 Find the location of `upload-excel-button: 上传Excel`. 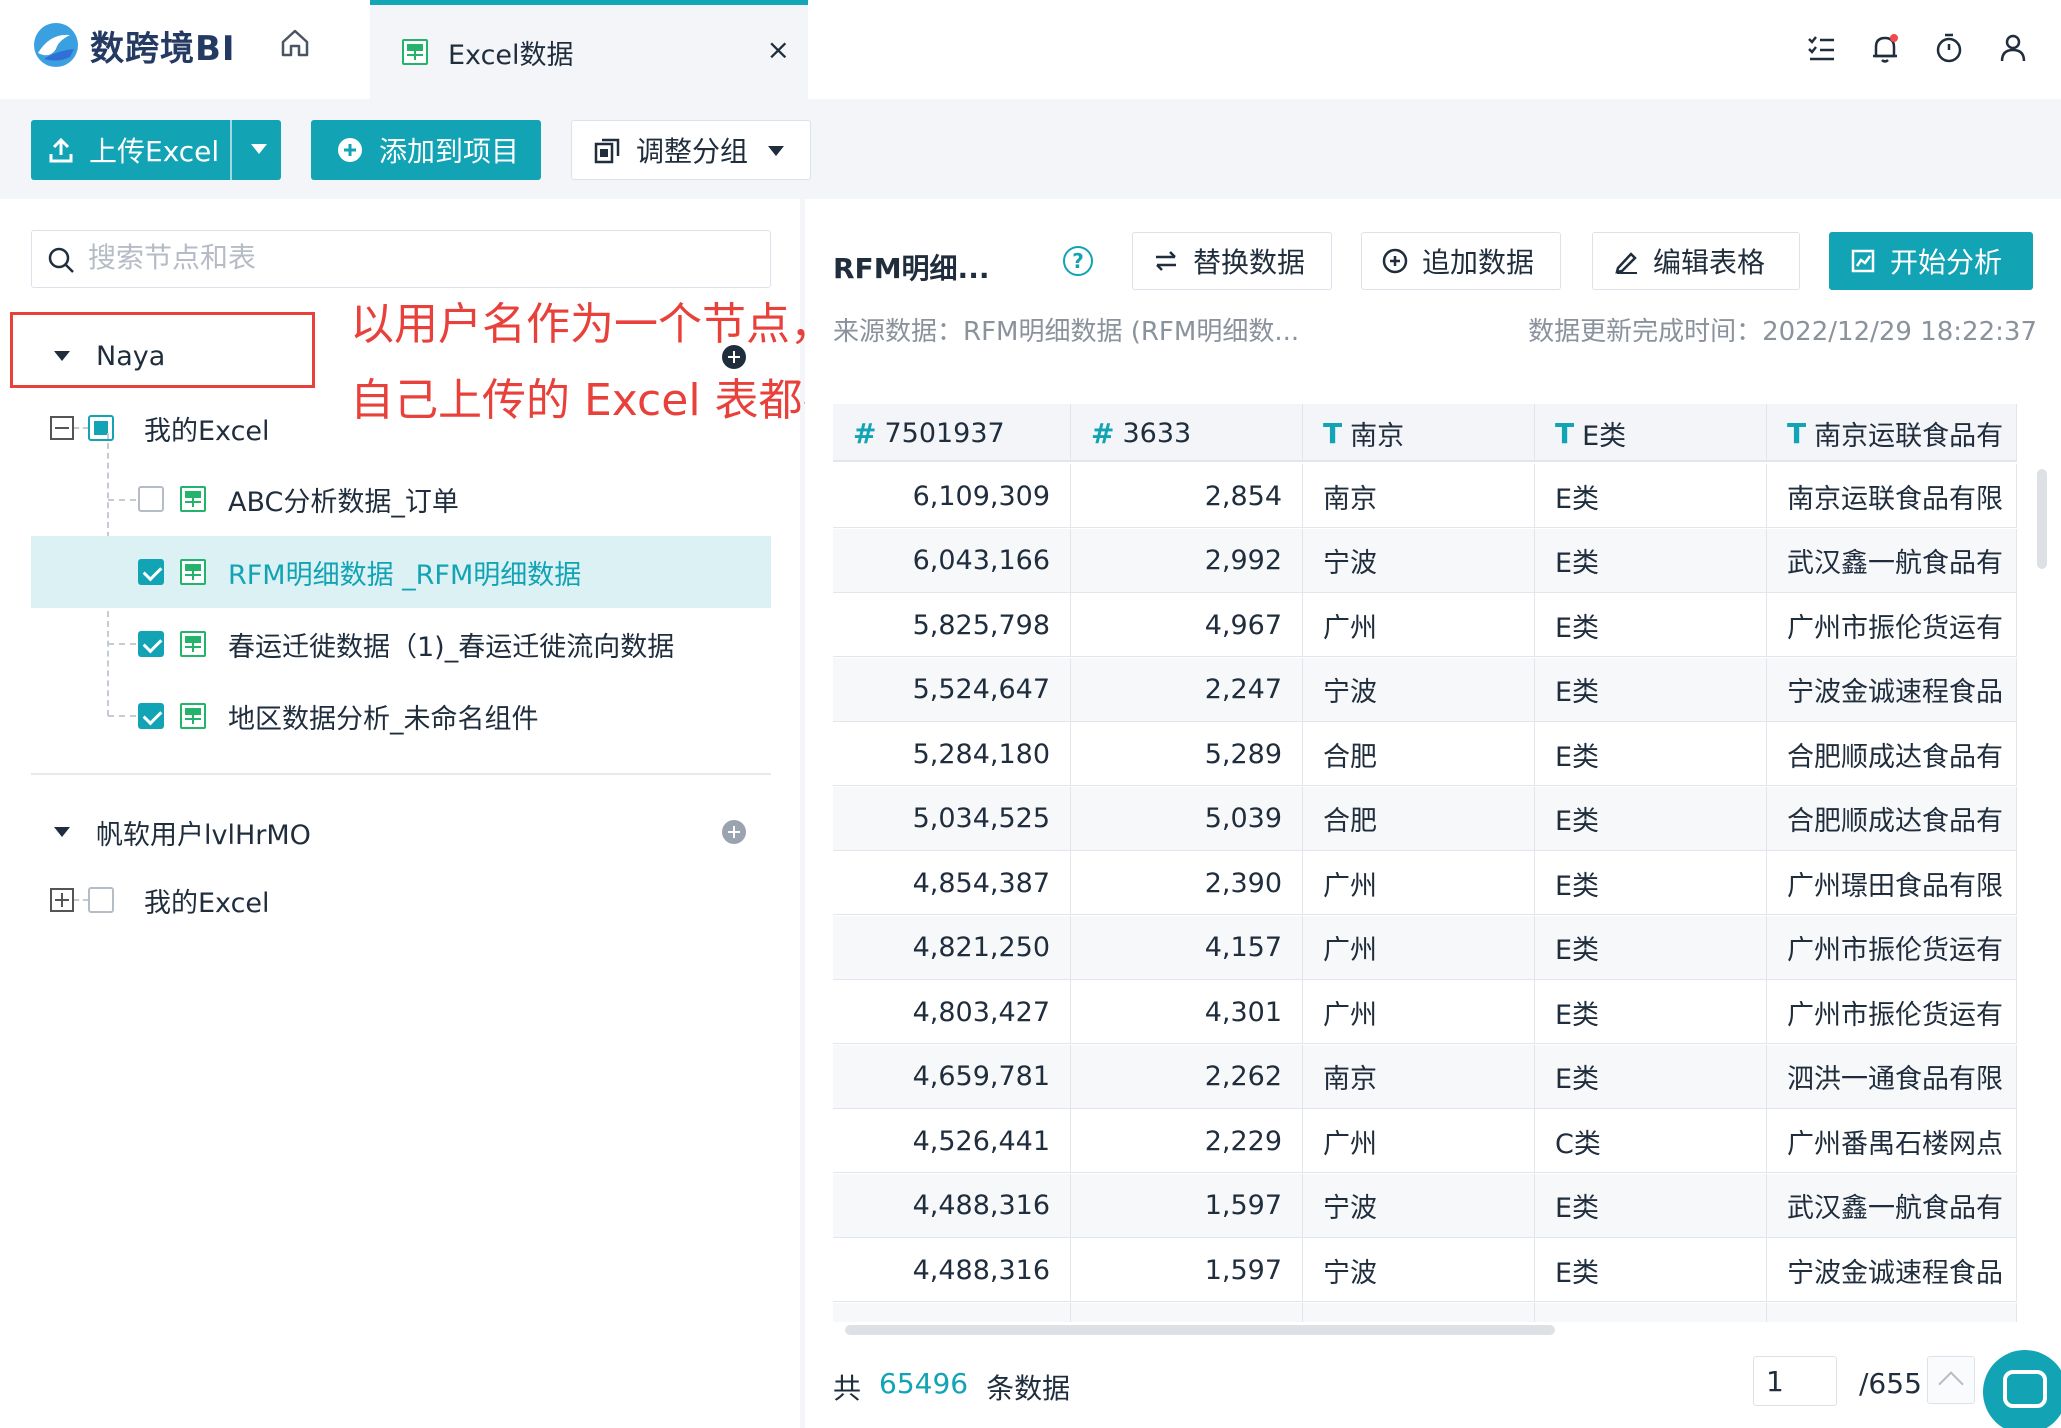

upload-excel-button: 上传Excel is located at coordinates (156, 150).